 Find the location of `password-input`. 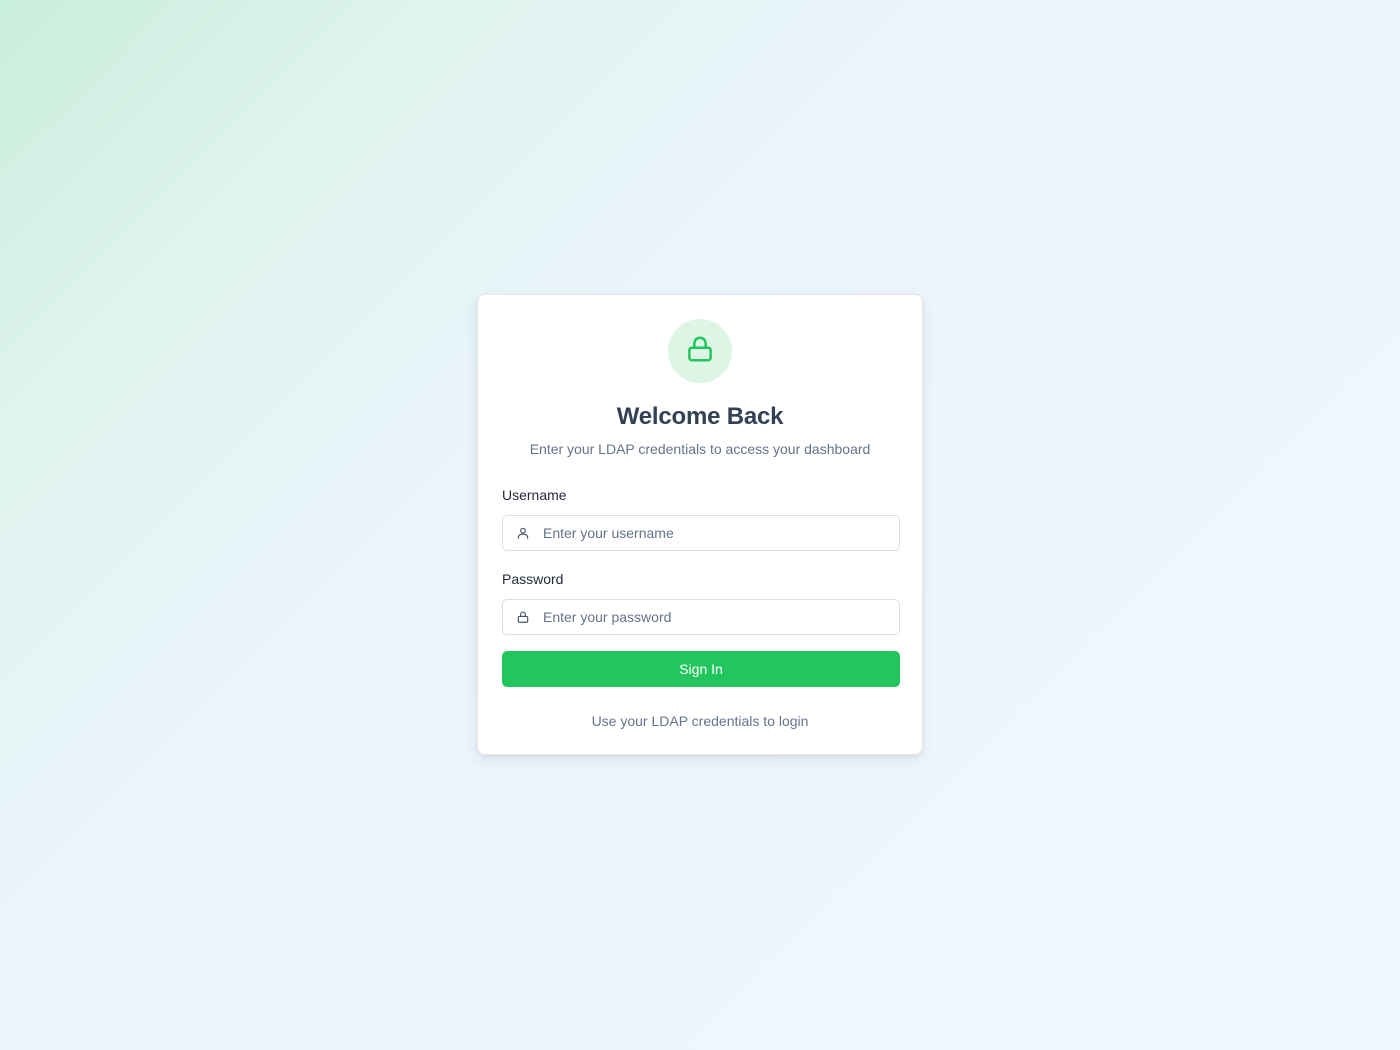

password-input is located at coordinates (721, 617).